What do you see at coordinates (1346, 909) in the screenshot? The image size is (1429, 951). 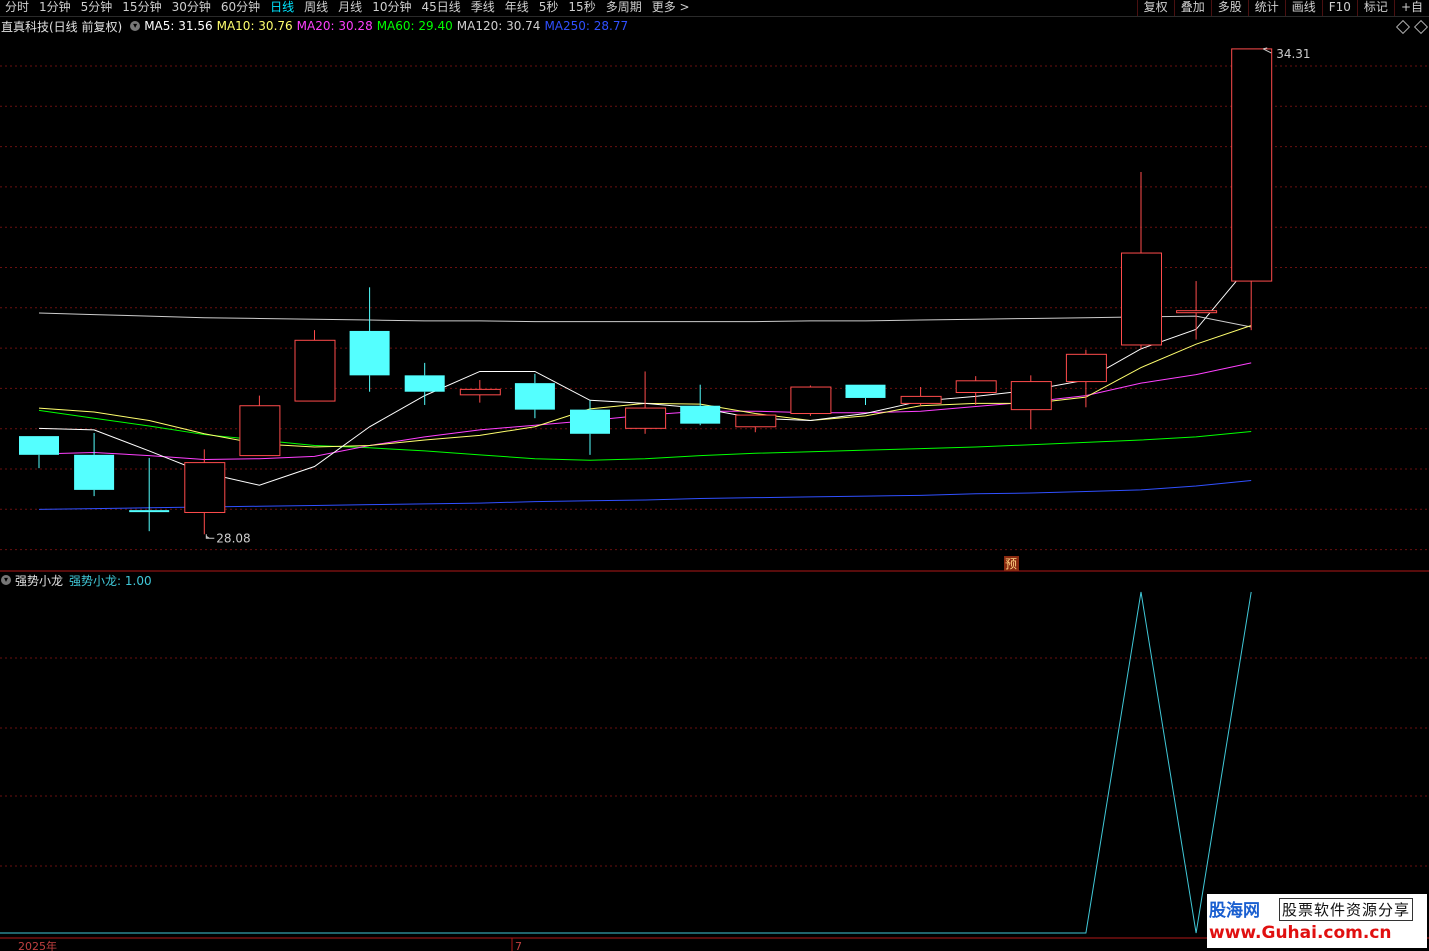 I see `watermark-slogan: 股票软件资源分享` at bounding box center [1346, 909].